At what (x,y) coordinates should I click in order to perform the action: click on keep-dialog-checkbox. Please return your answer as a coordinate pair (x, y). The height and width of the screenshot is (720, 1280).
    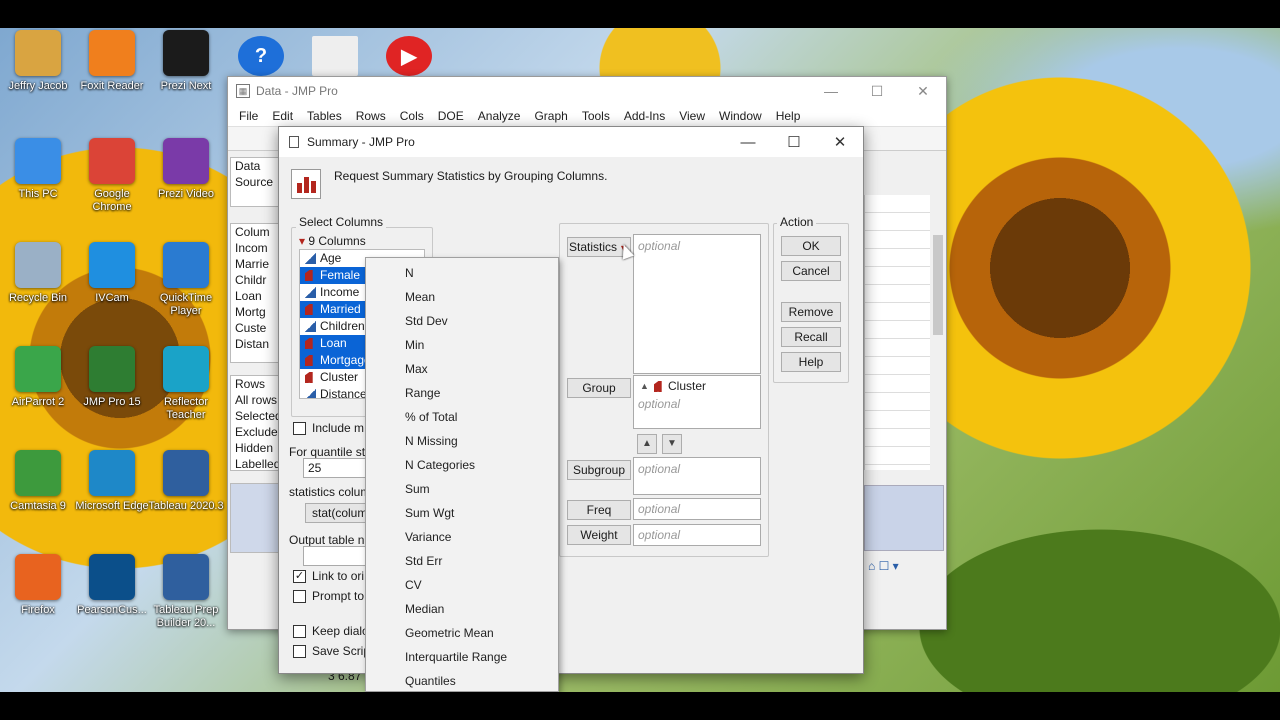
    Looking at the image, I should click on (299, 631).